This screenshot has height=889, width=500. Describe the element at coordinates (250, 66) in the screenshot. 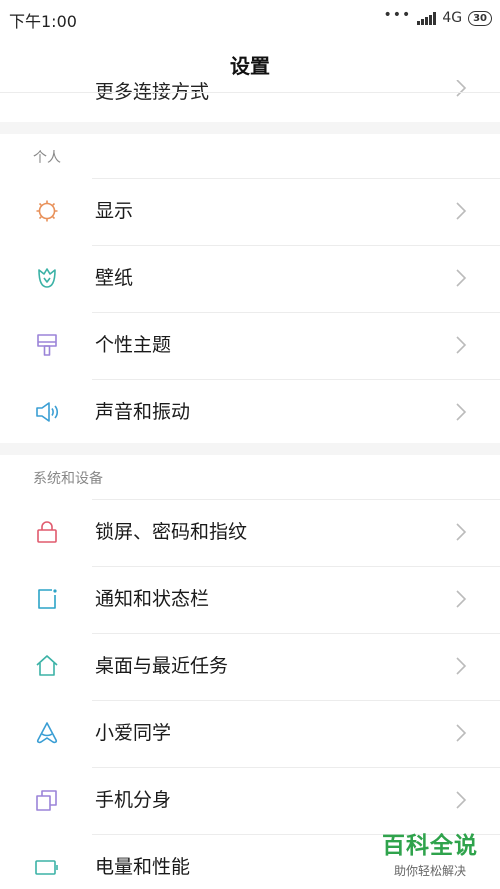

I see `page-title: 设置` at that location.